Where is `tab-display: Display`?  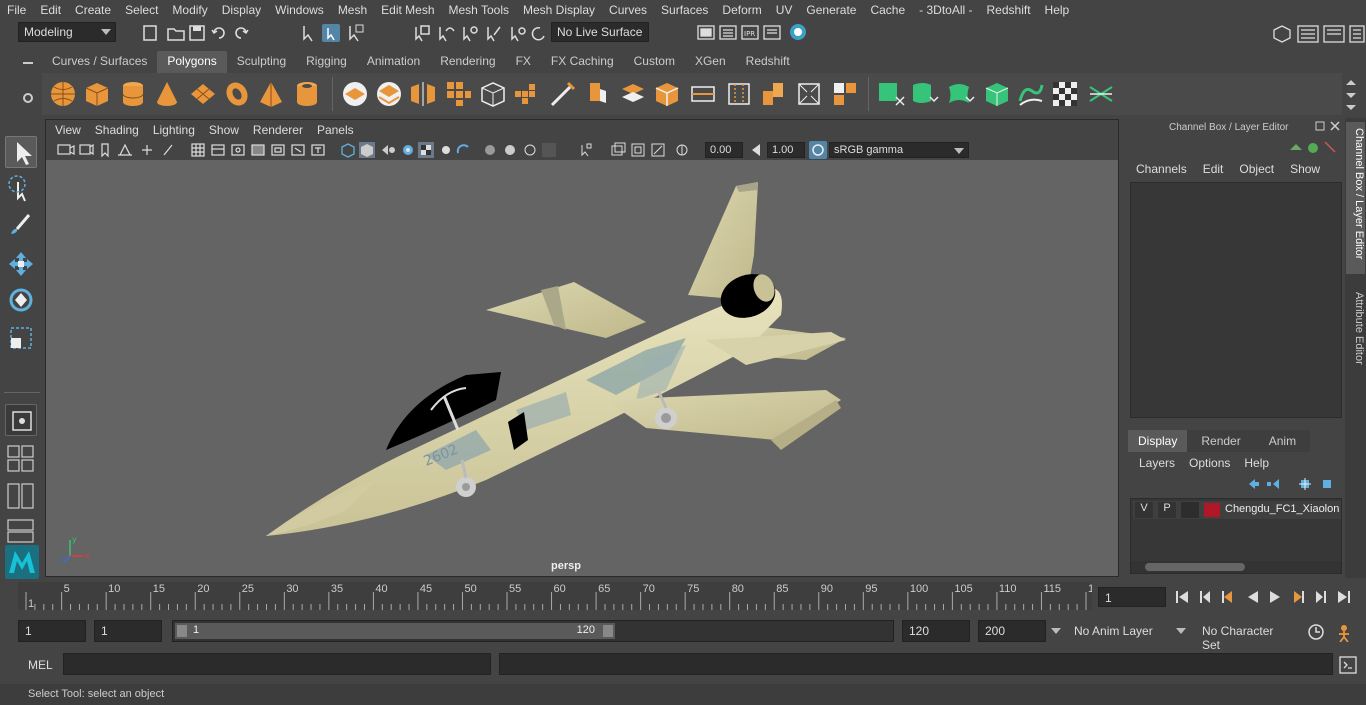
tab-display: Display is located at coordinates (1158, 441).